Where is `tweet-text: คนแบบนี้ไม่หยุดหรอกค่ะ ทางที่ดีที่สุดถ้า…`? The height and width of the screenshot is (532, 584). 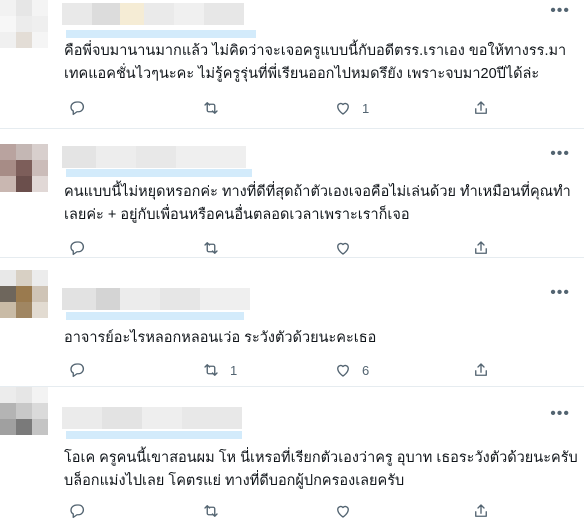
tweet-text: คนแบบนี้ไม่หยุดหรอกค่ะ ทางที่ดีที่สุดถ้า… is located at coordinates (317, 203).